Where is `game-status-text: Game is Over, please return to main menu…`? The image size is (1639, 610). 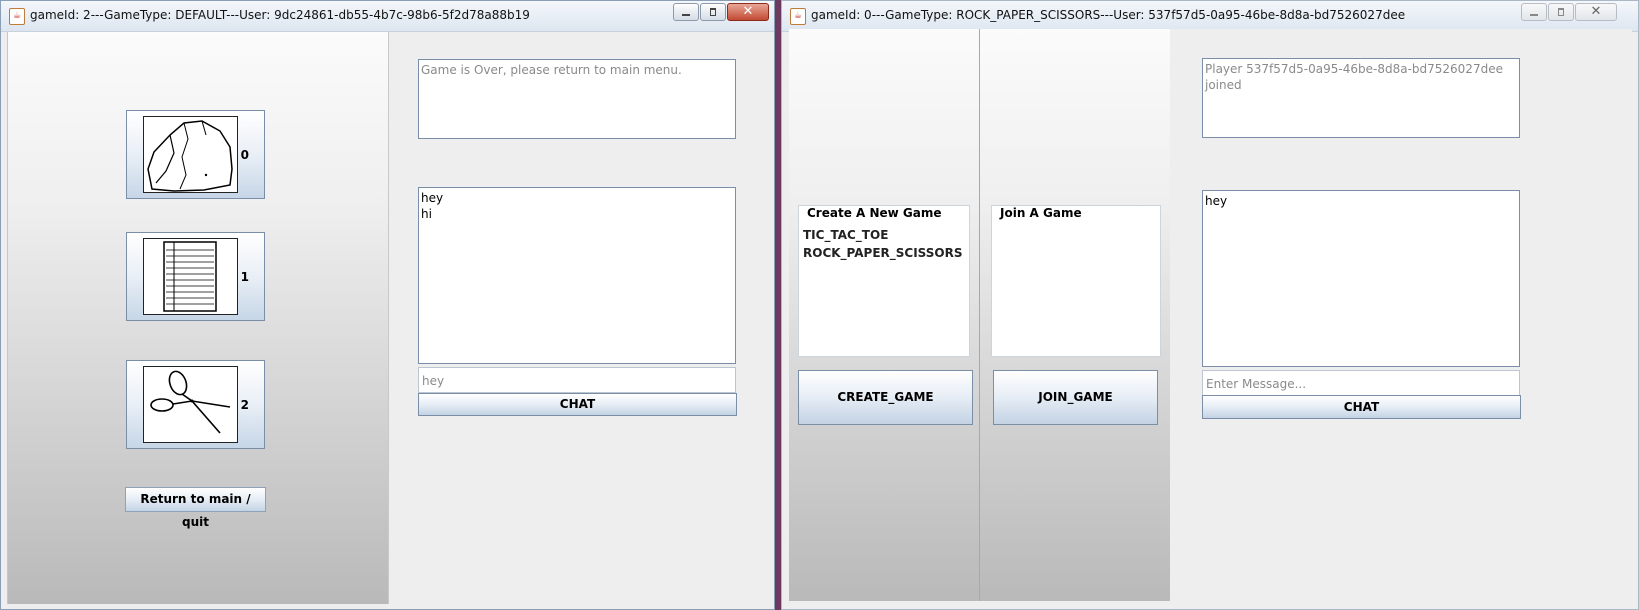
game-status-text: Game is Over, please return to main menu… is located at coordinates (577, 99).